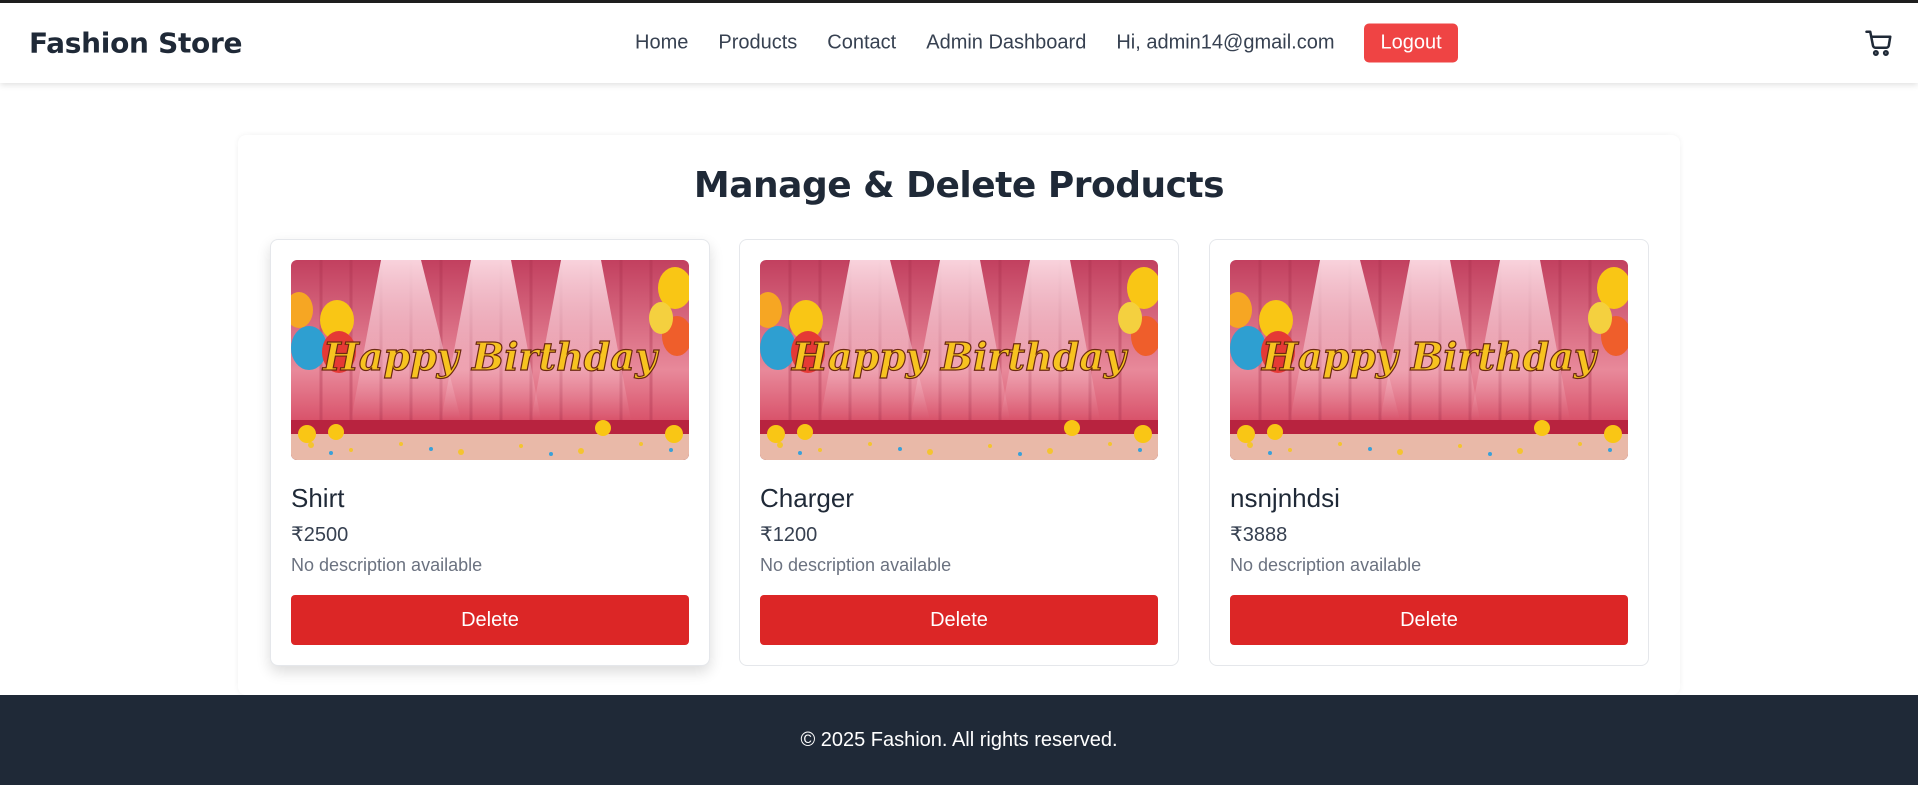  What do you see at coordinates (959, 185) in the screenshot?
I see `page-title: Manage & Delete Products` at bounding box center [959, 185].